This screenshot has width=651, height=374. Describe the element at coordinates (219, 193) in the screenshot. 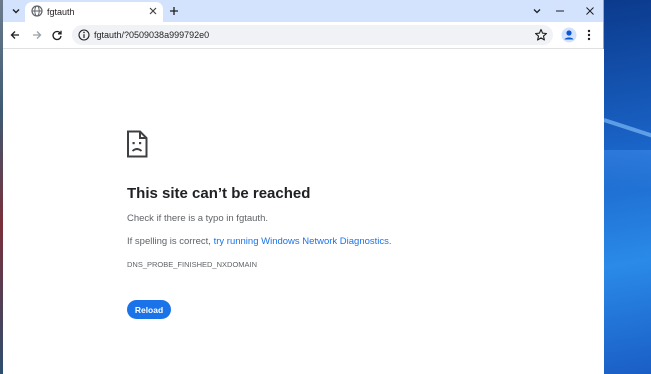

I see `error-heading: This site can’t be reached` at that location.